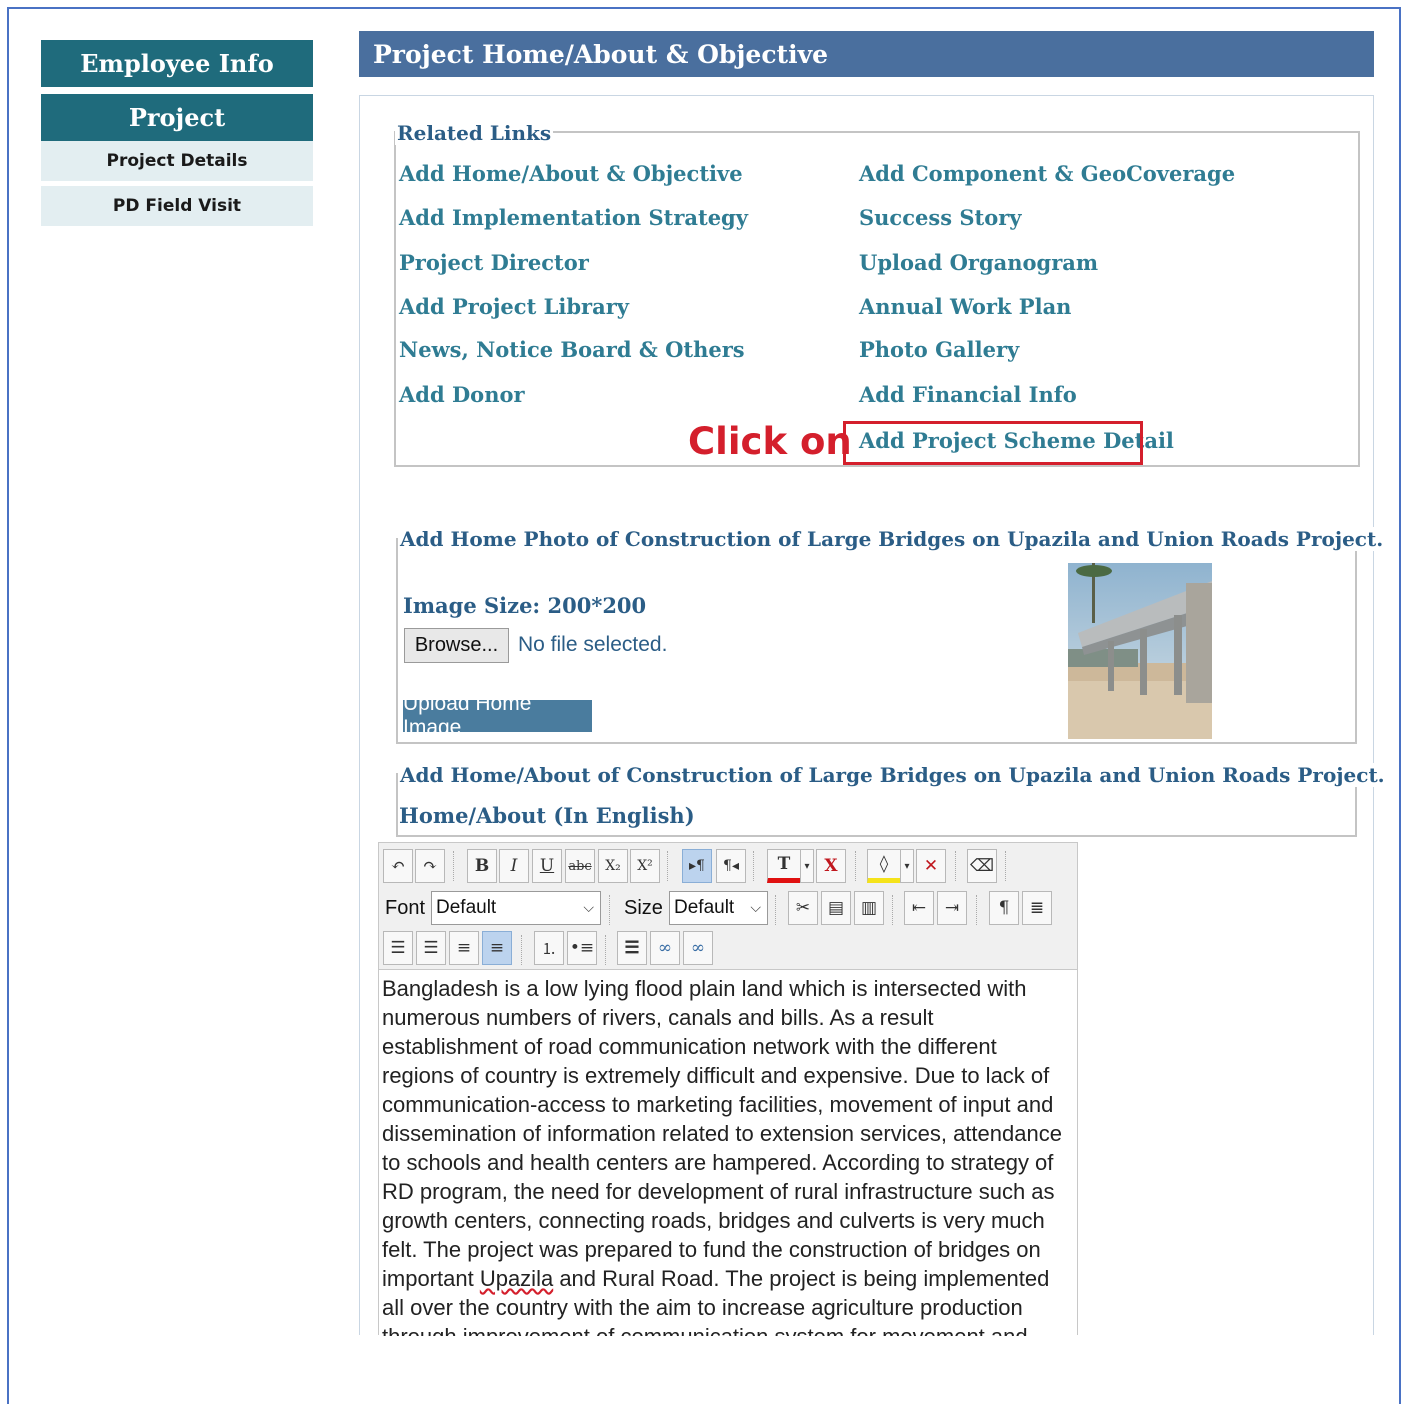 This screenshot has width=1405, height=1404. I want to click on home-photo-thumbnail, so click(1140, 651).